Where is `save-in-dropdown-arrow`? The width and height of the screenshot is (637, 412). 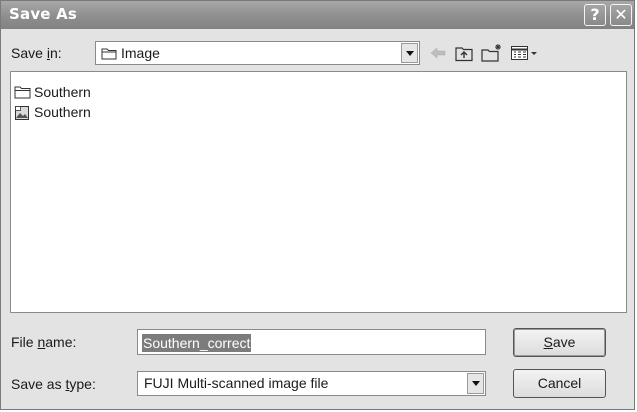
save-in-dropdown-arrow is located at coordinates (409, 53).